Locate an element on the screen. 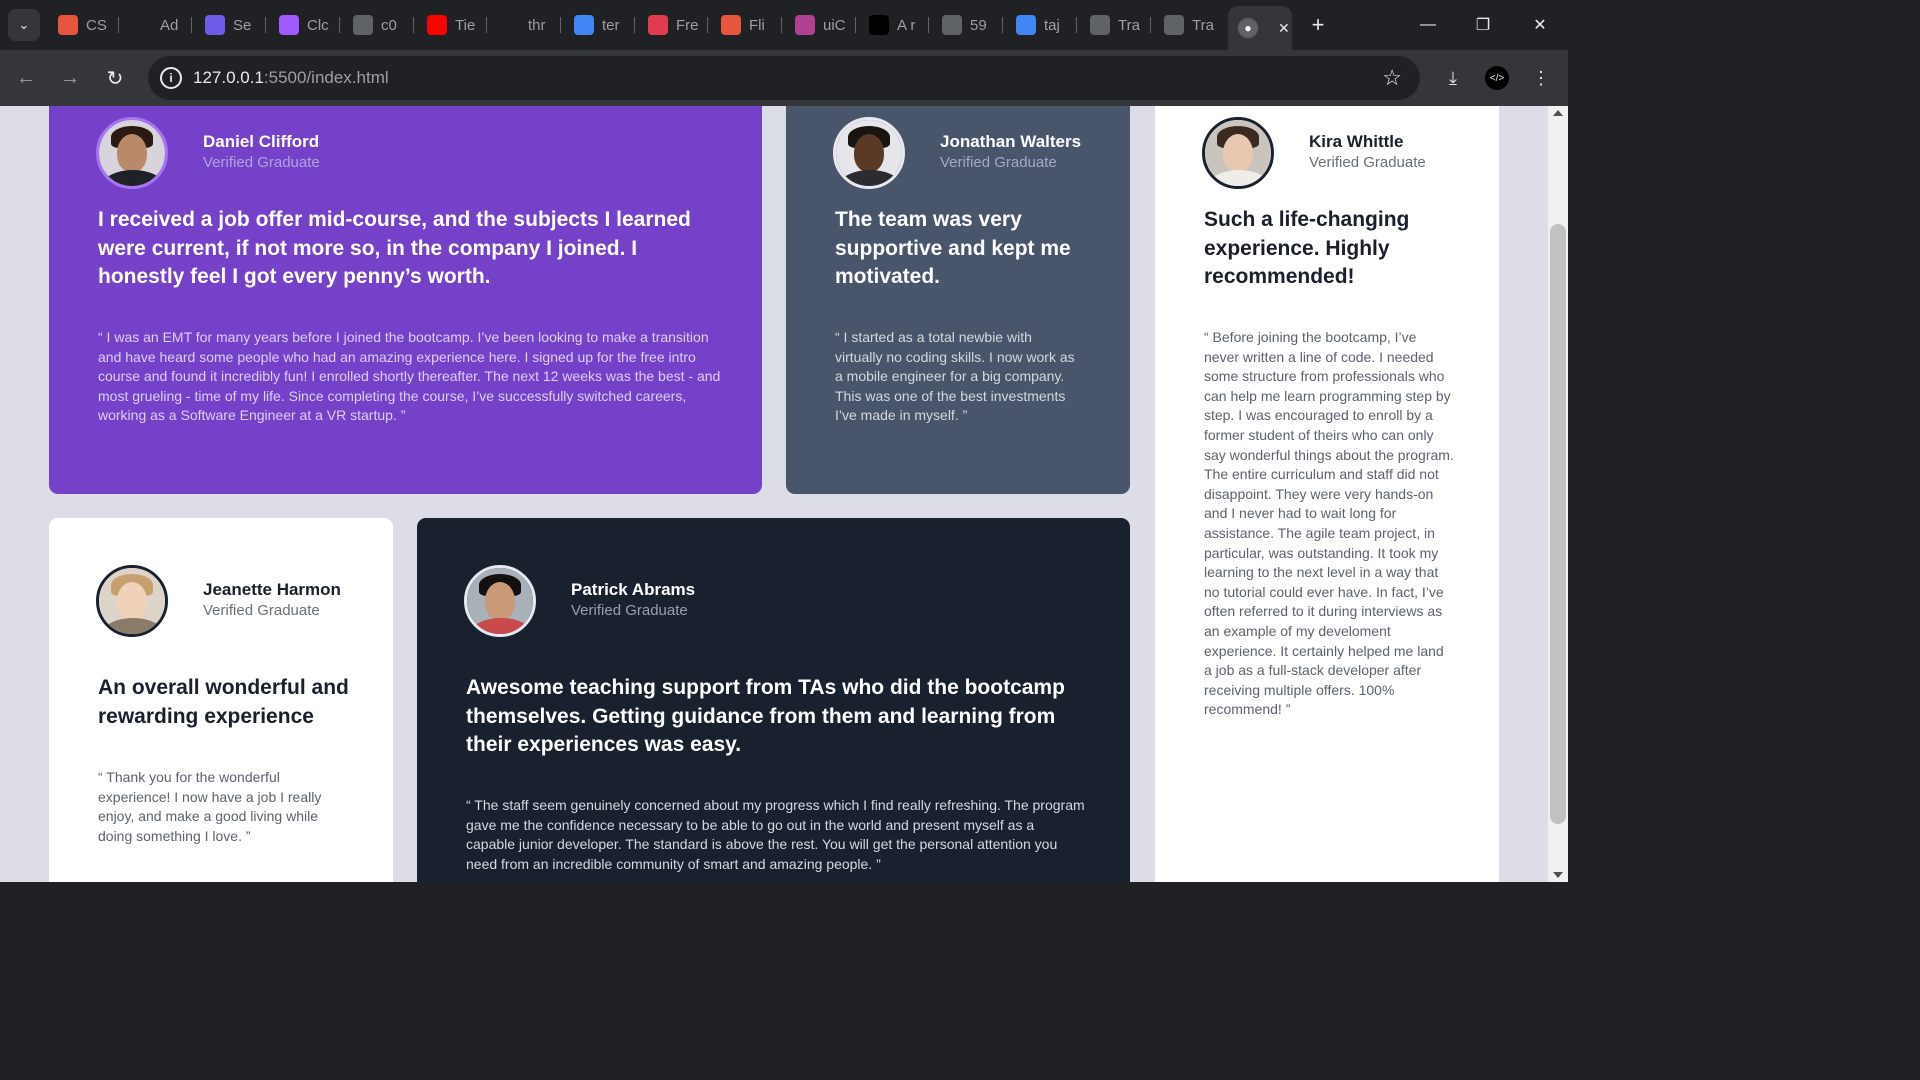  scrollbar-thumb is located at coordinates (1558, 524).